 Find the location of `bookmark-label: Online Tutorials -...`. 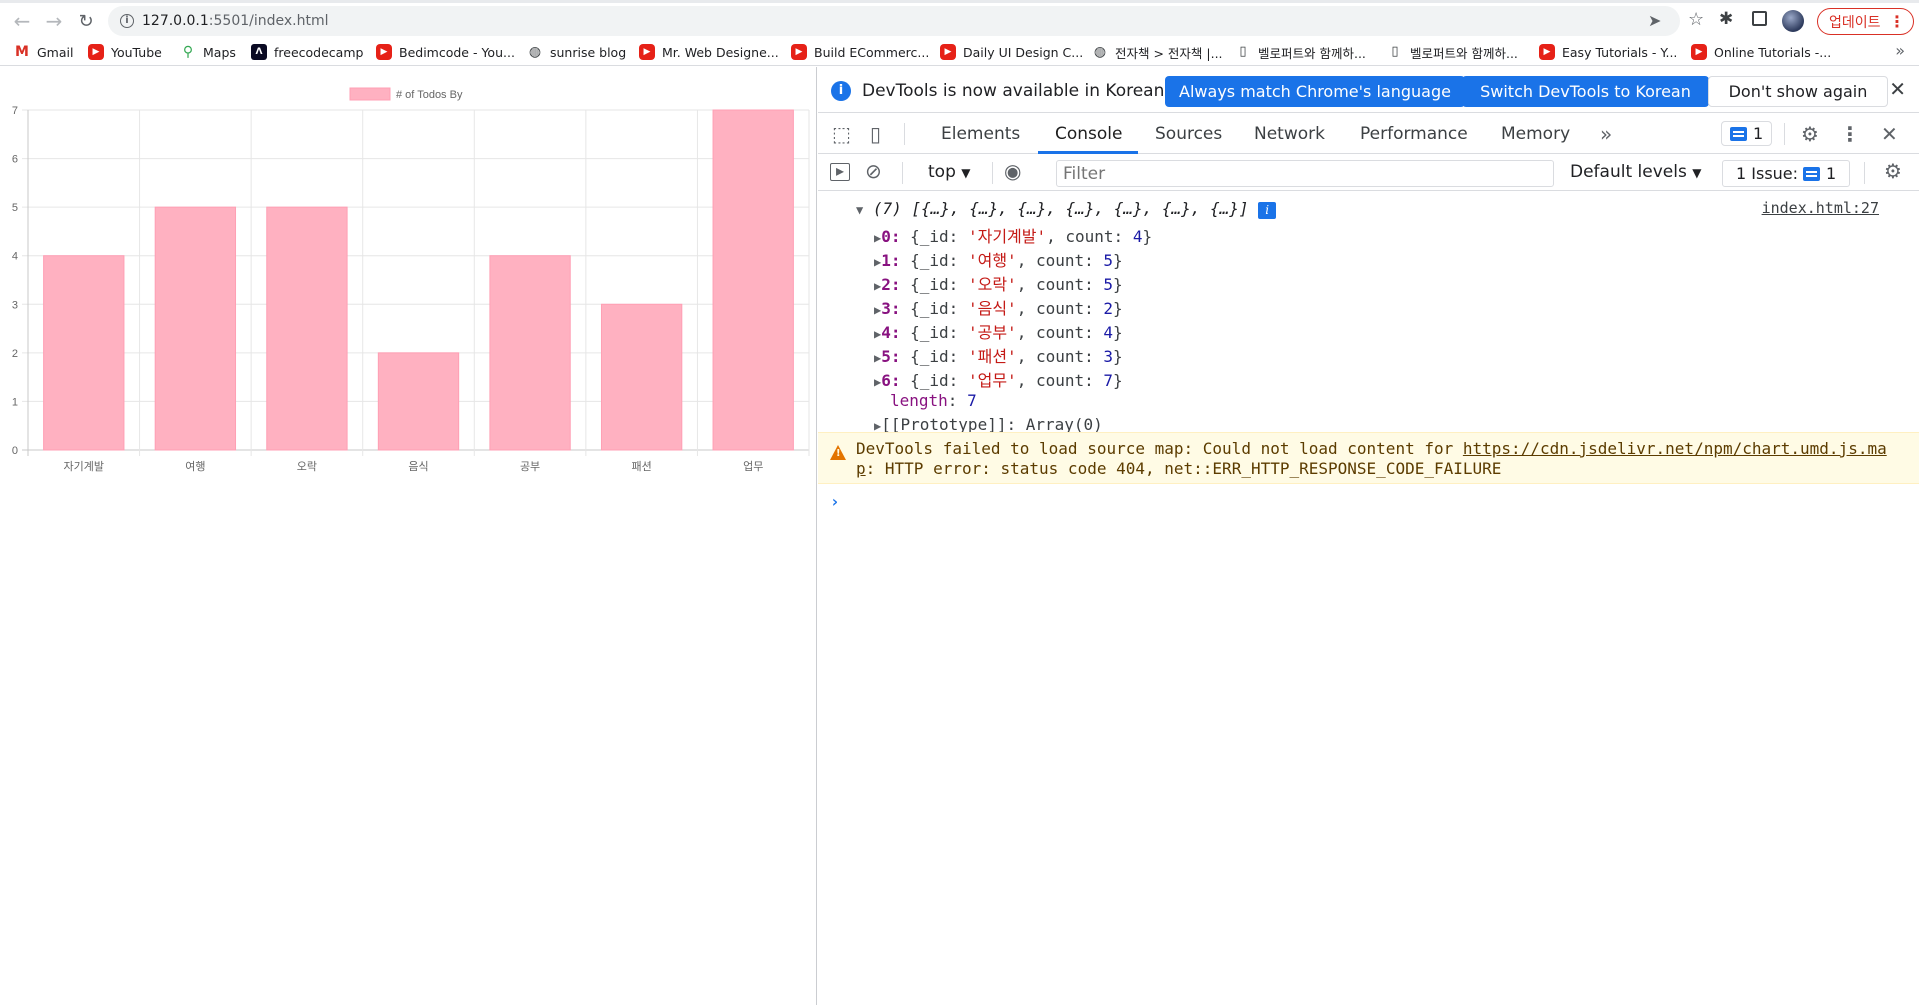

bookmark-label: Online Tutorials -... is located at coordinates (1773, 52).